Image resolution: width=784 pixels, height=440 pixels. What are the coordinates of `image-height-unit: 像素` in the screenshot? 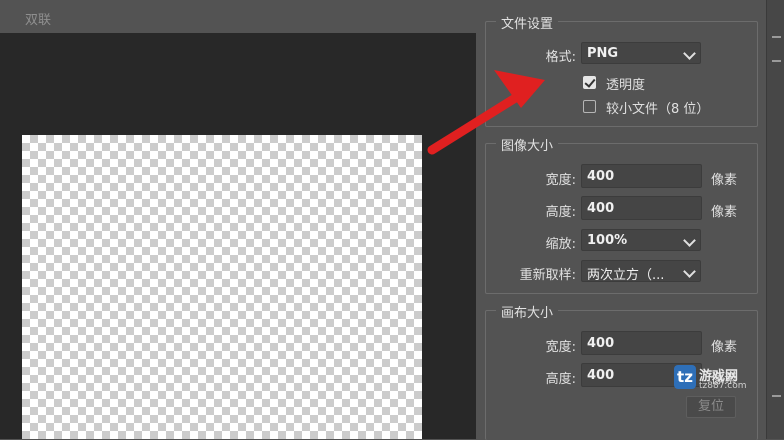 It's located at (724, 212).